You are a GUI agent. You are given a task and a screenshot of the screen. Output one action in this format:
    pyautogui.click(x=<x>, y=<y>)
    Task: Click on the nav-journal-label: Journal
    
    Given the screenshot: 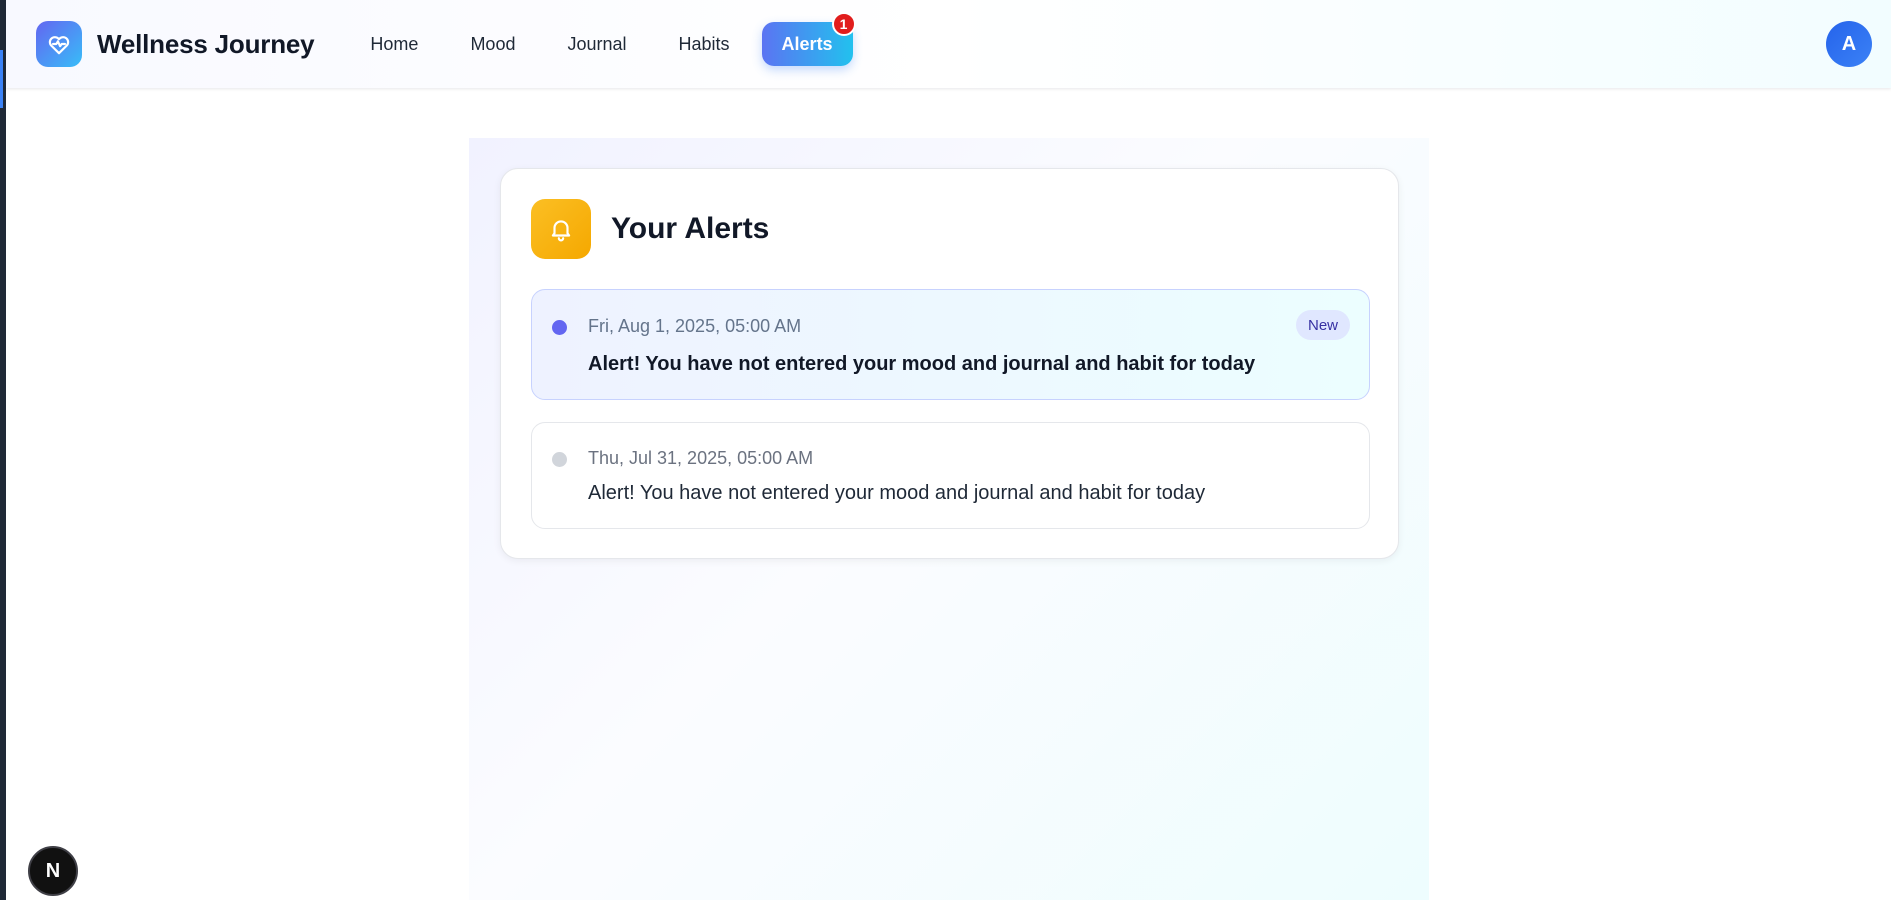 What is the action you would take?
    pyautogui.click(x=597, y=43)
    